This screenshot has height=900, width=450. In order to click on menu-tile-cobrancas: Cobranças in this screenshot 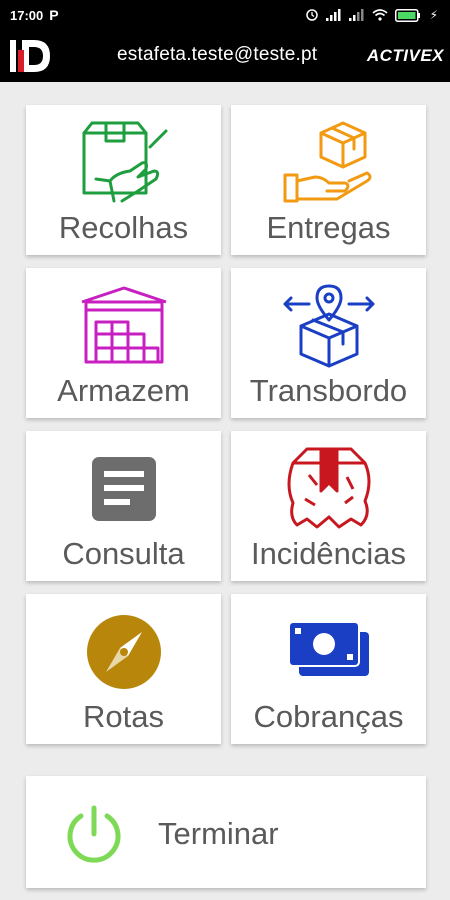, I will do `click(328, 669)`.